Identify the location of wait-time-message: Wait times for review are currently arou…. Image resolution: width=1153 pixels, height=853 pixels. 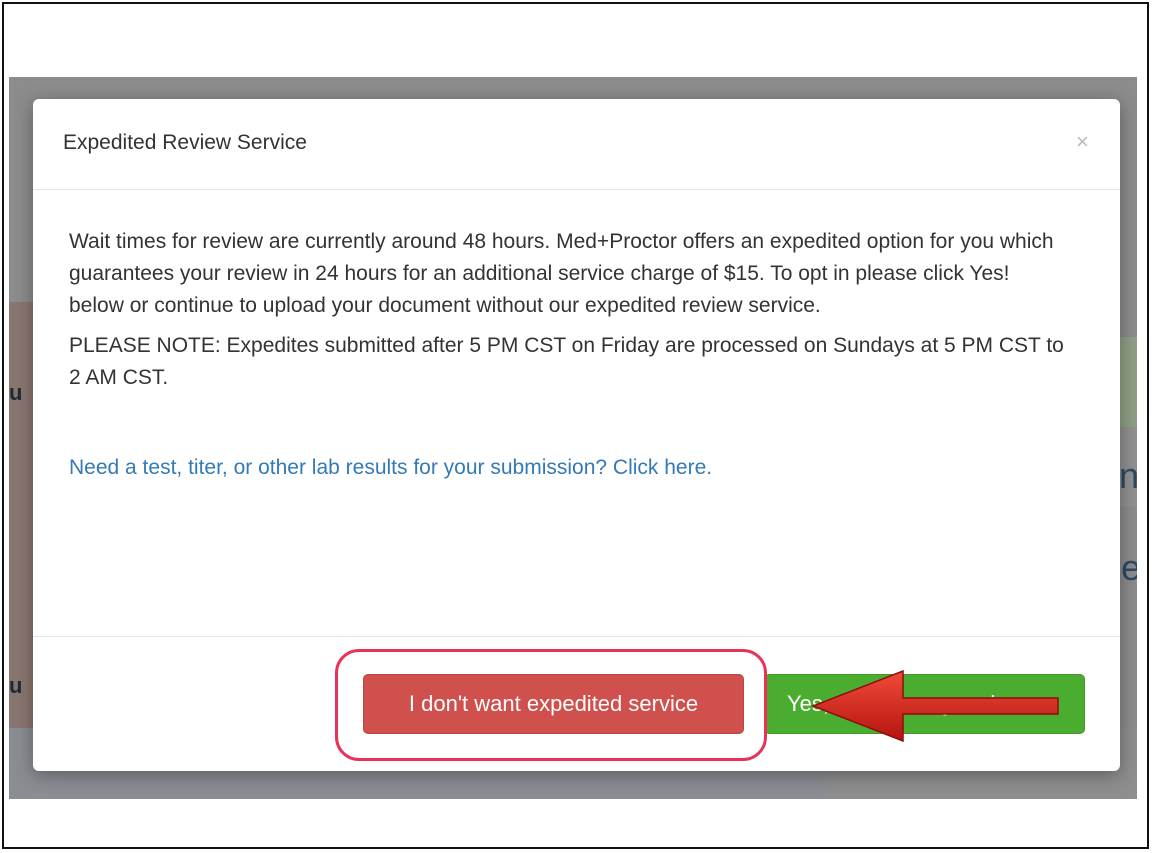
(561, 273).